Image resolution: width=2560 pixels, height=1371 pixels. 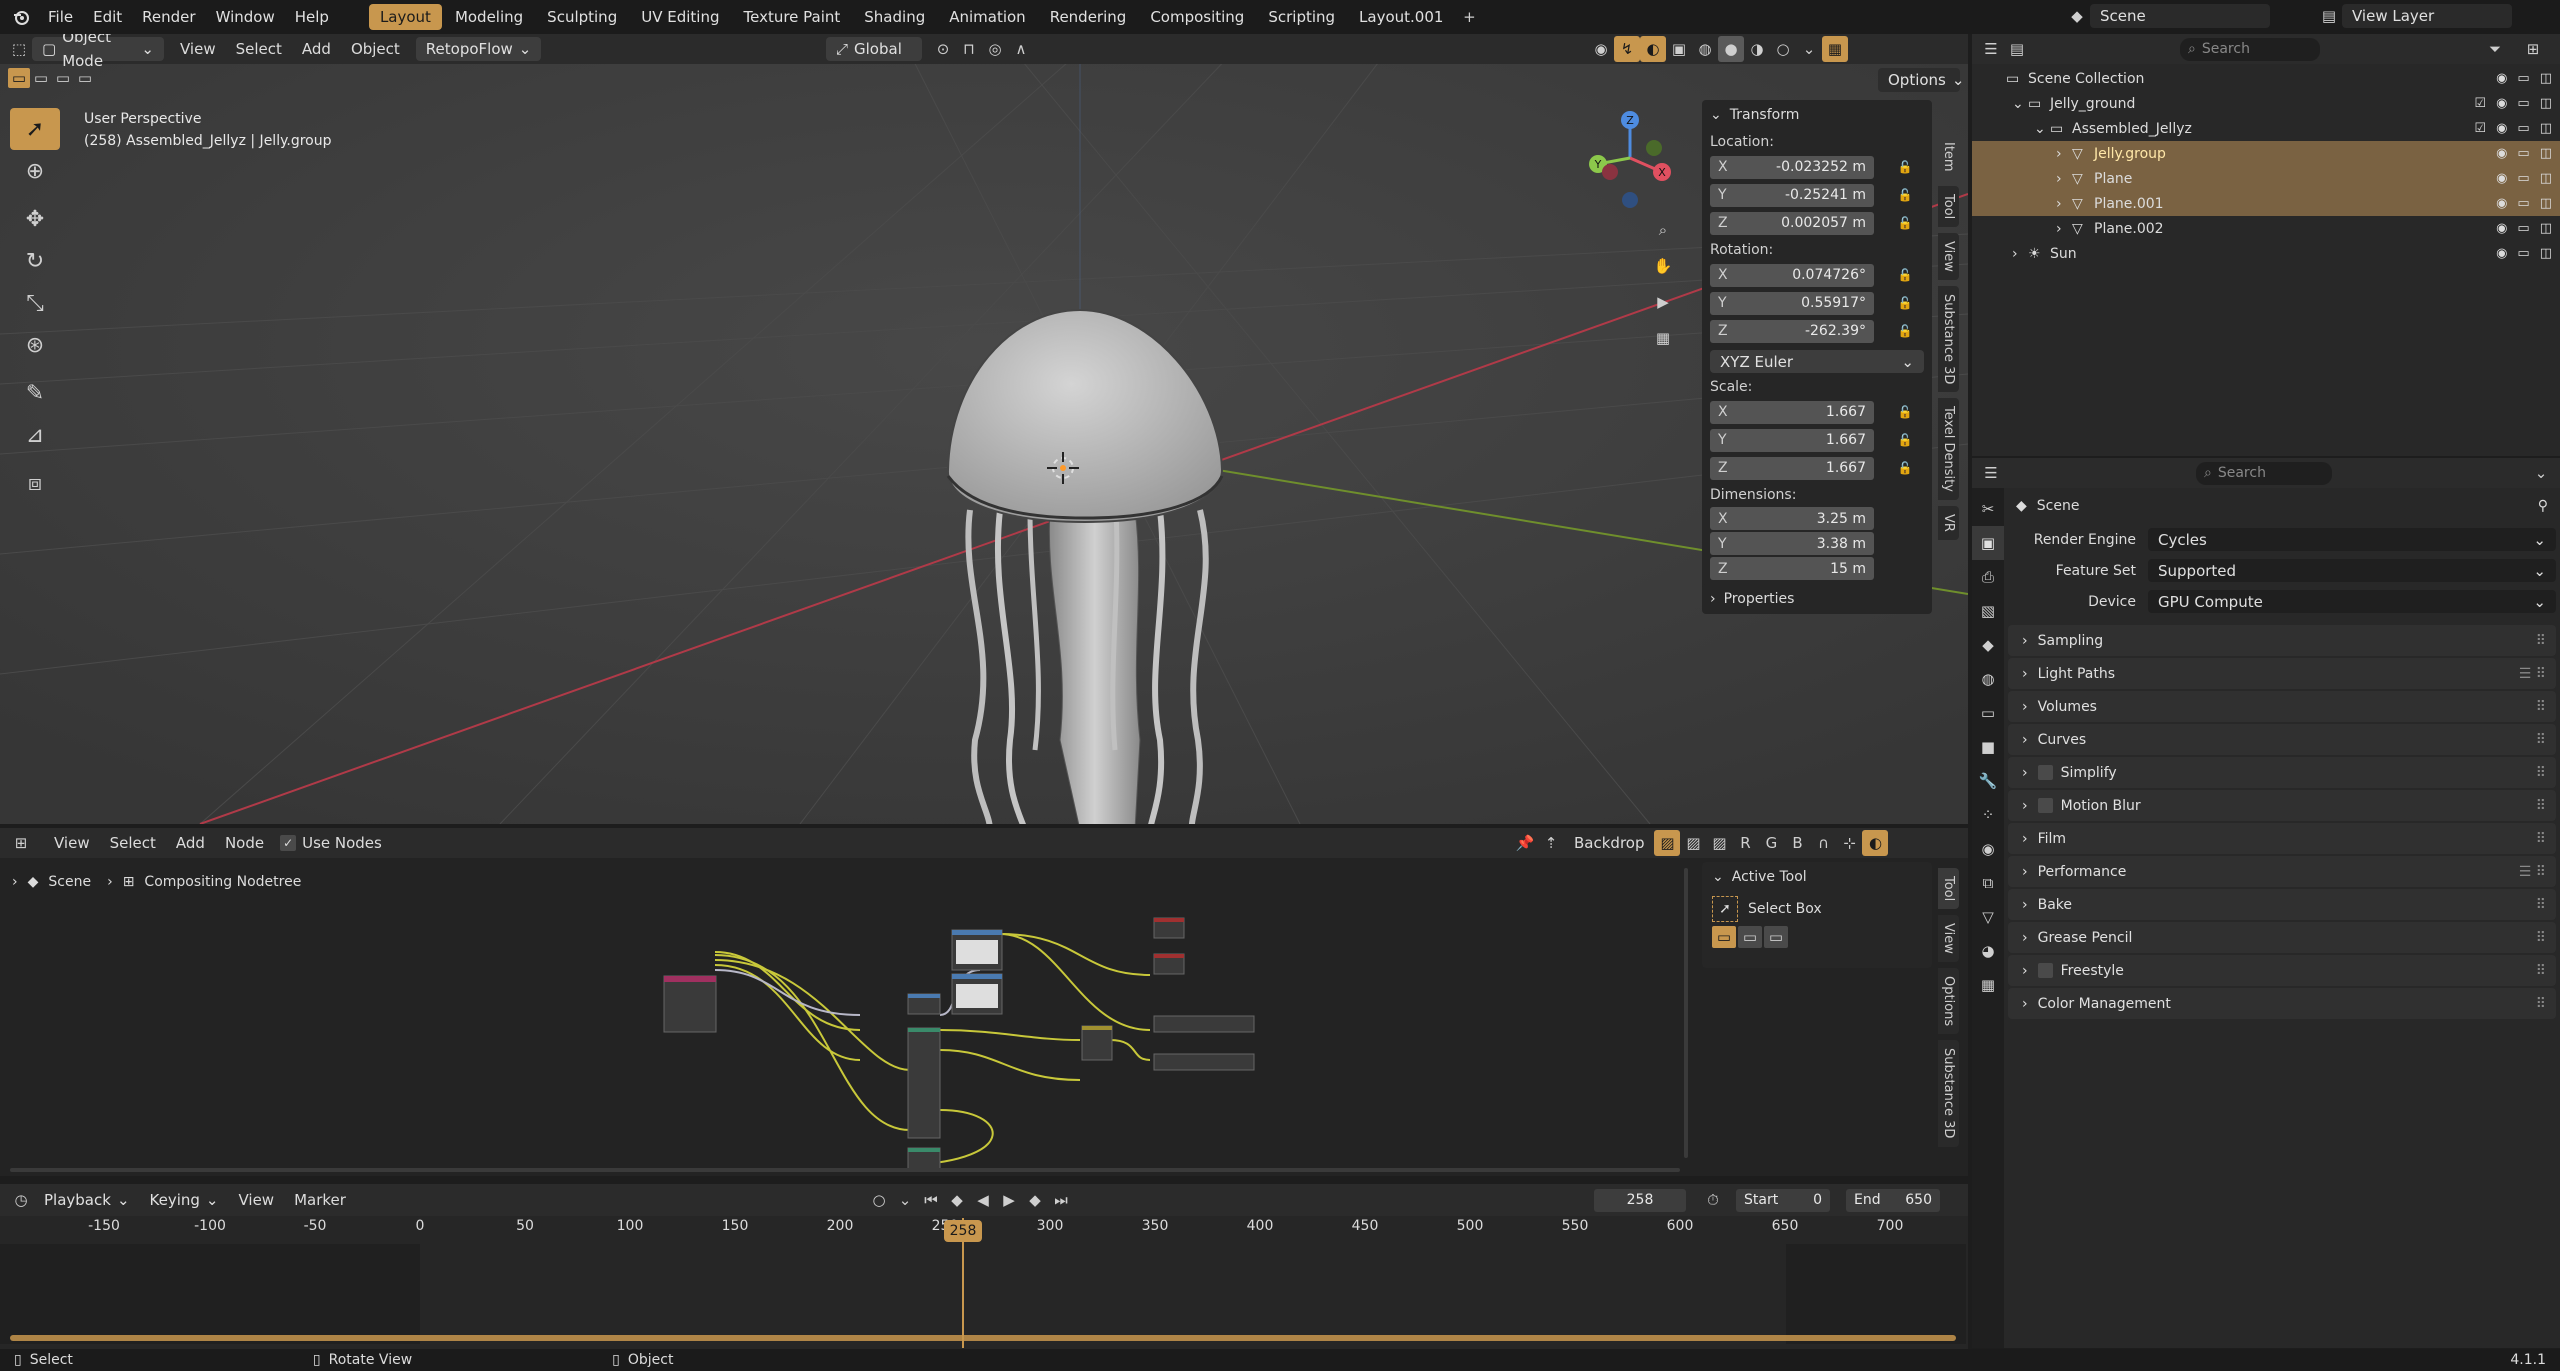 What do you see at coordinates (1771, 843) in the screenshot?
I see `channel-g: G` at bounding box center [1771, 843].